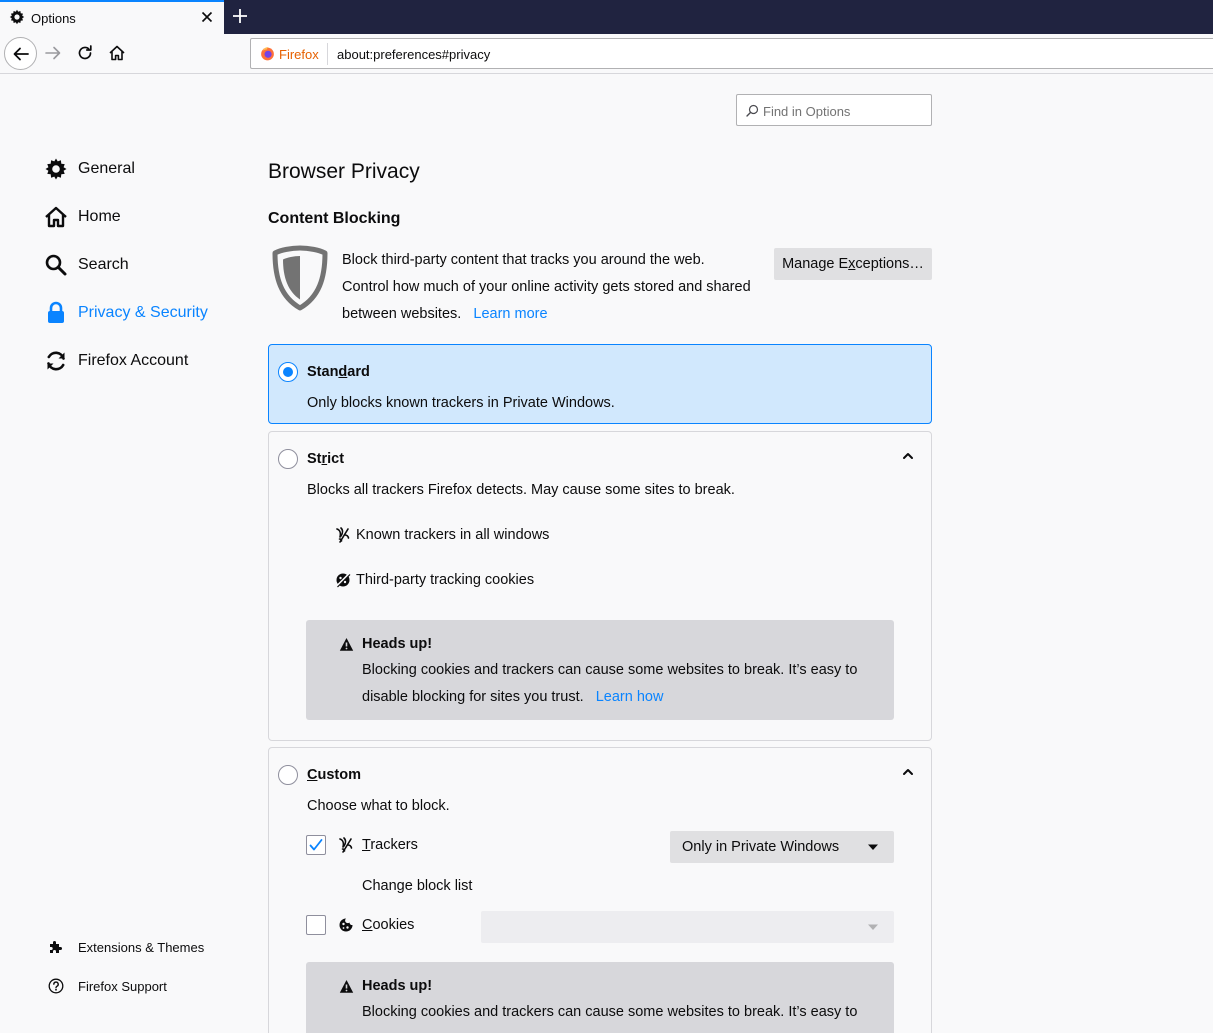 This screenshot has width=1213, height=1033. I want to click on title-accesskey: d, so click(343, 372).